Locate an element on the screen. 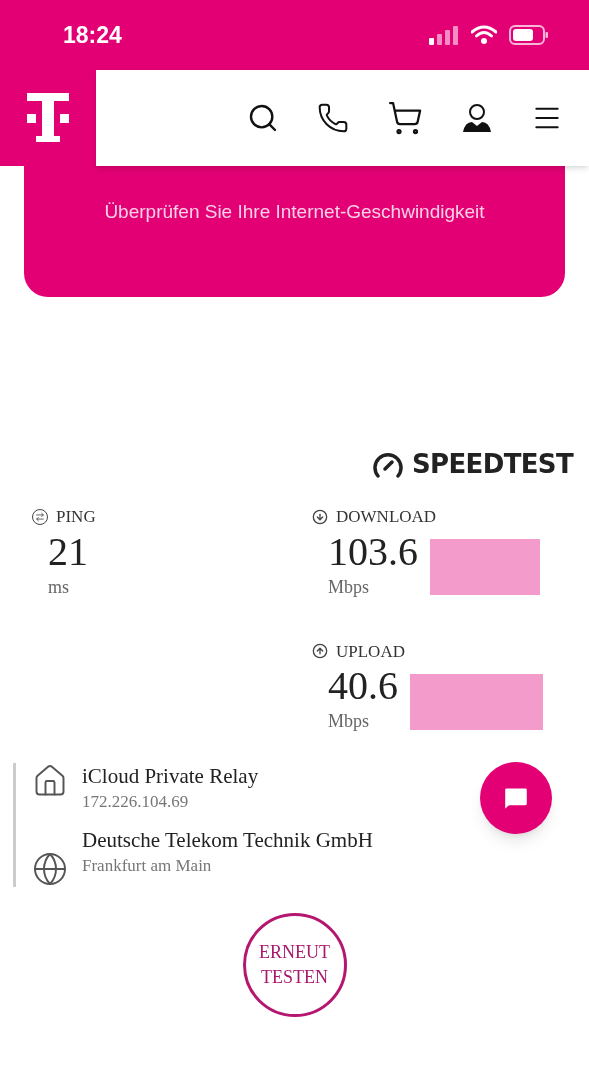 Image resolution: width=589 pixels, height=1080 pixels. upload-icon is located at coordinates (320, 651).